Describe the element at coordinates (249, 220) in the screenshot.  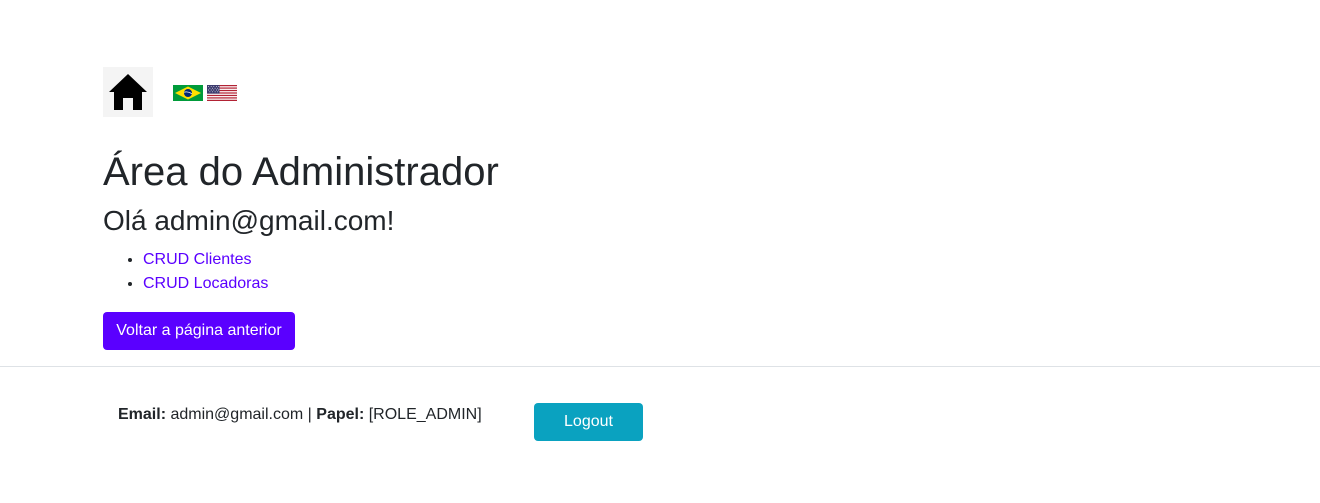
I see `greeting-heading: Olá admin@gmail.com!` at that location.